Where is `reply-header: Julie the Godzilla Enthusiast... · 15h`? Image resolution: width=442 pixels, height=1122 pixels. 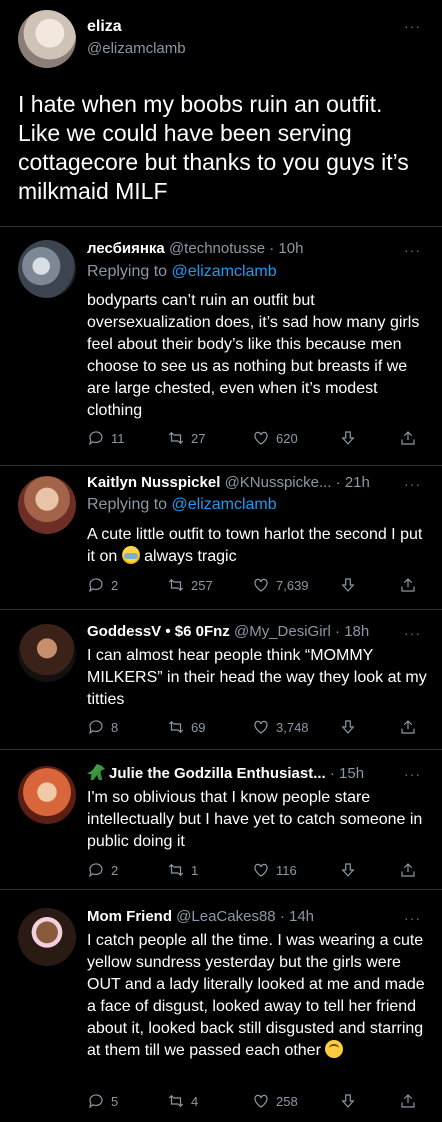 reply-header: Julie the Godzilla Enthusiast... · 15h is located at coordinates (225, 773).